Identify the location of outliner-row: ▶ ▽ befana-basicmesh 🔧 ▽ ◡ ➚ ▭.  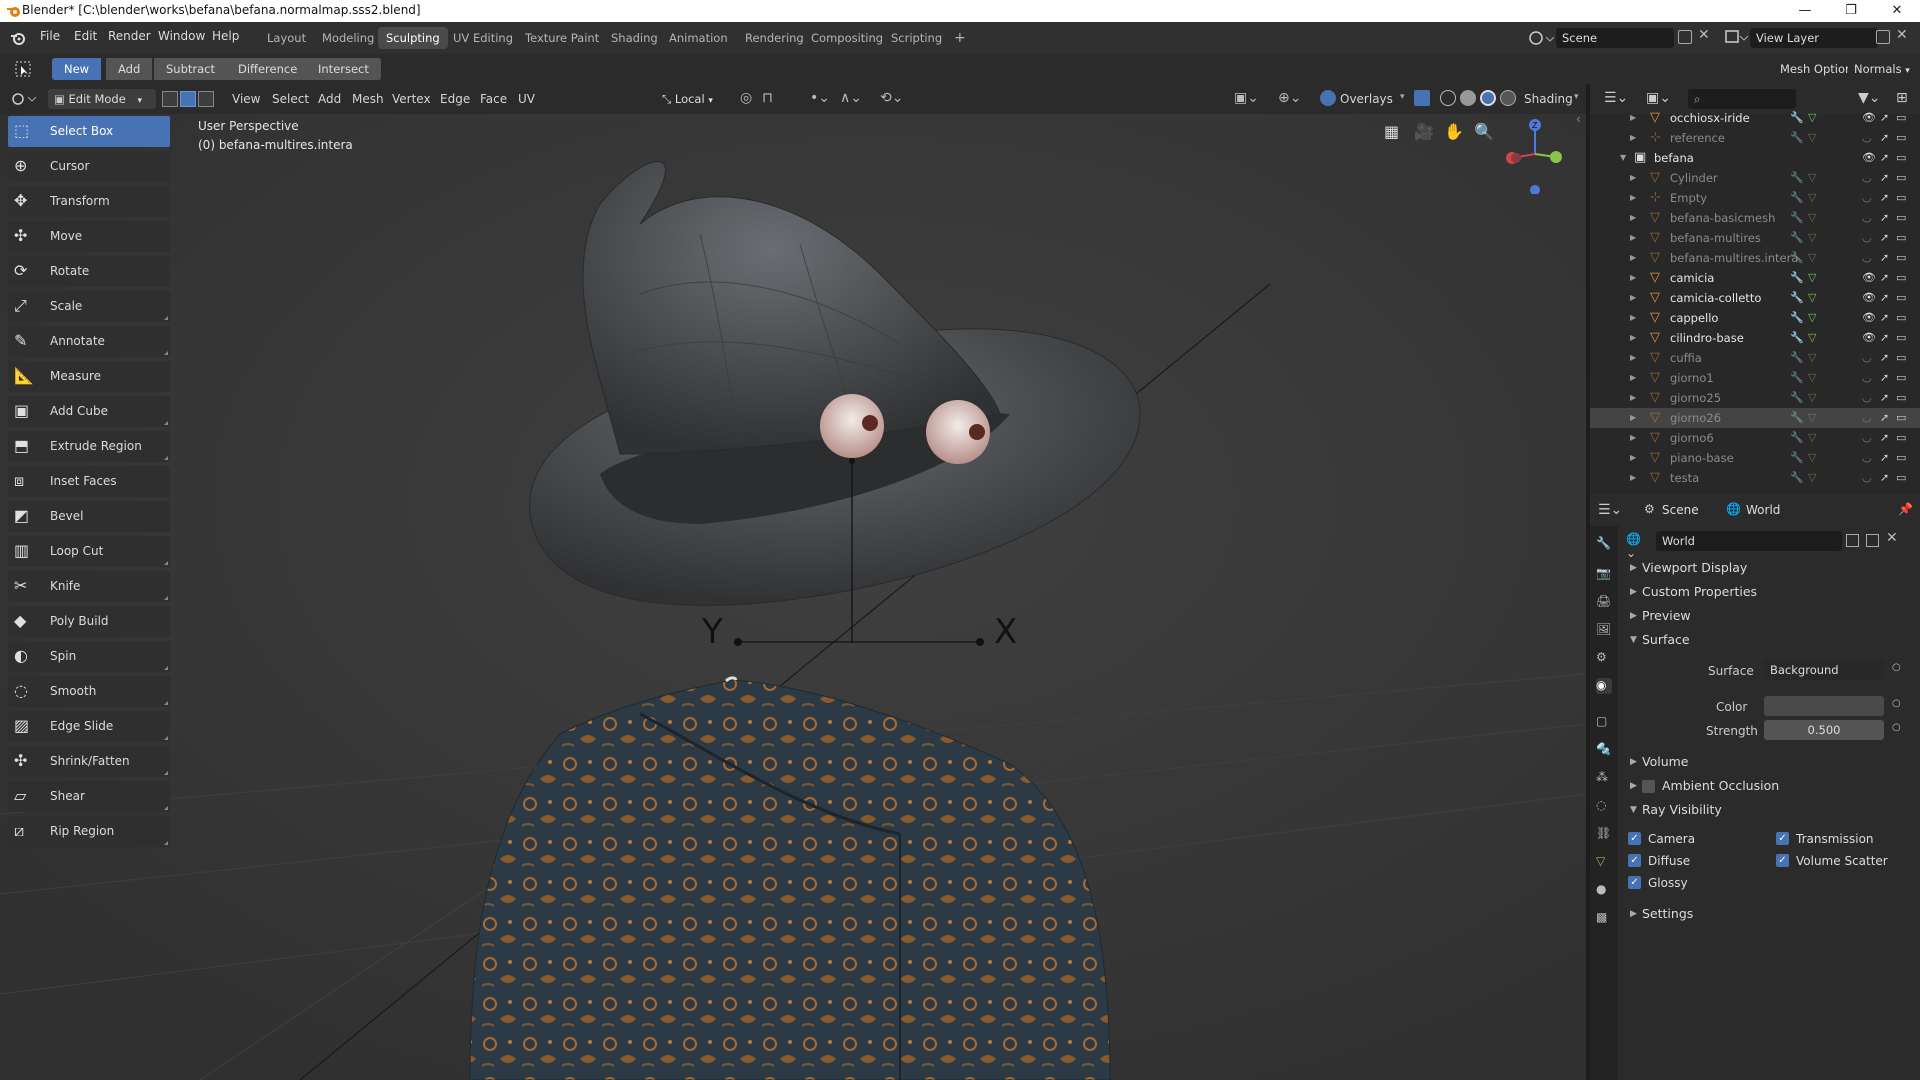
(1755, 218).